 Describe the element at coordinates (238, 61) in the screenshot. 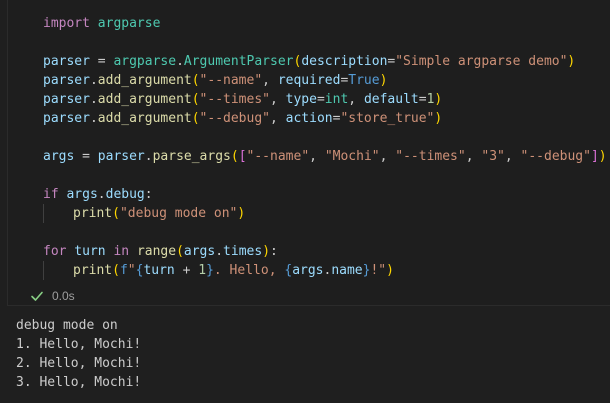

I see `code-token: ArgumentParser` at that location.